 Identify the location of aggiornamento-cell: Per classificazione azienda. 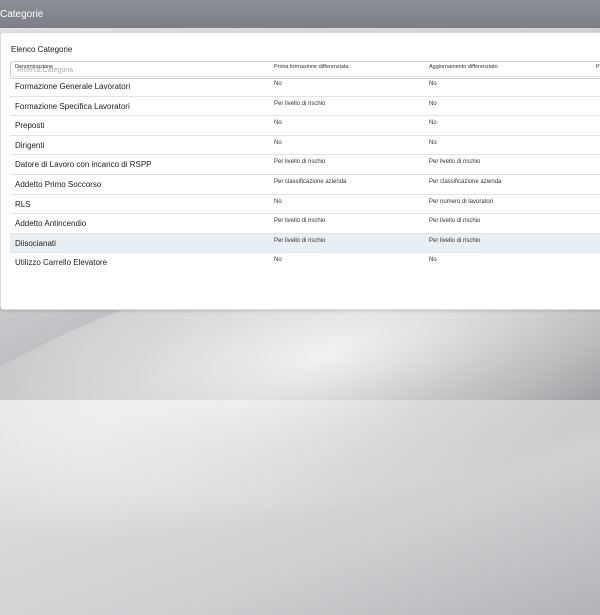
(465, 181).